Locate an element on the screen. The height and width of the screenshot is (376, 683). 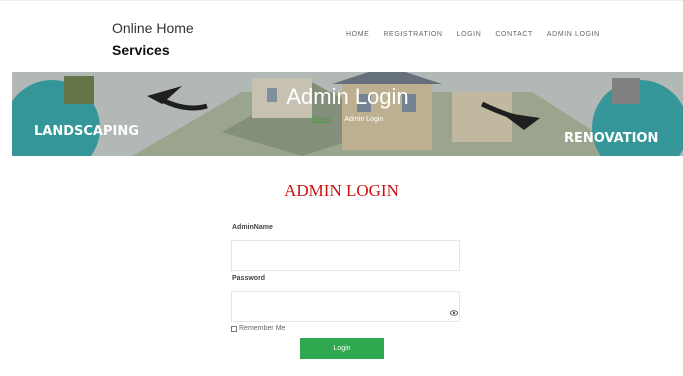
brand-line2: Services is located at coordinates (141, 50).